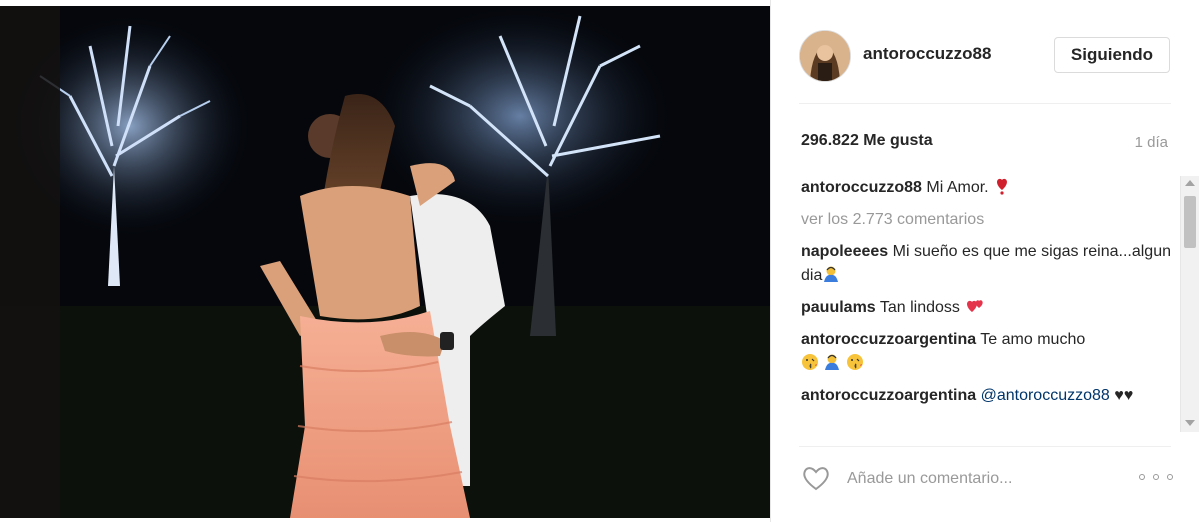 This screenshot has height=522, width=1200. Describe the element at coordinates (985, 103) in the screenshot. I see `header-divider` at that location.